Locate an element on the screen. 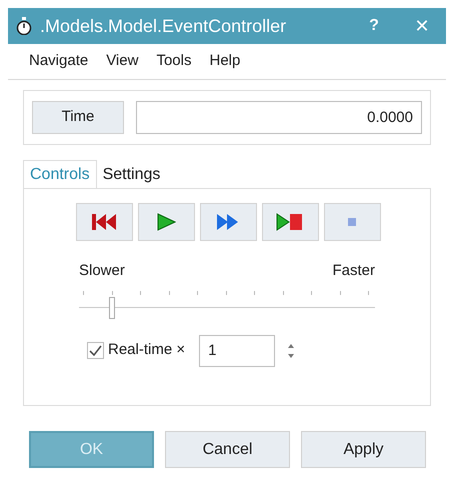 This screenshot has width=453, height=479. faster-label: Faster is located at coordinates (353, 271).